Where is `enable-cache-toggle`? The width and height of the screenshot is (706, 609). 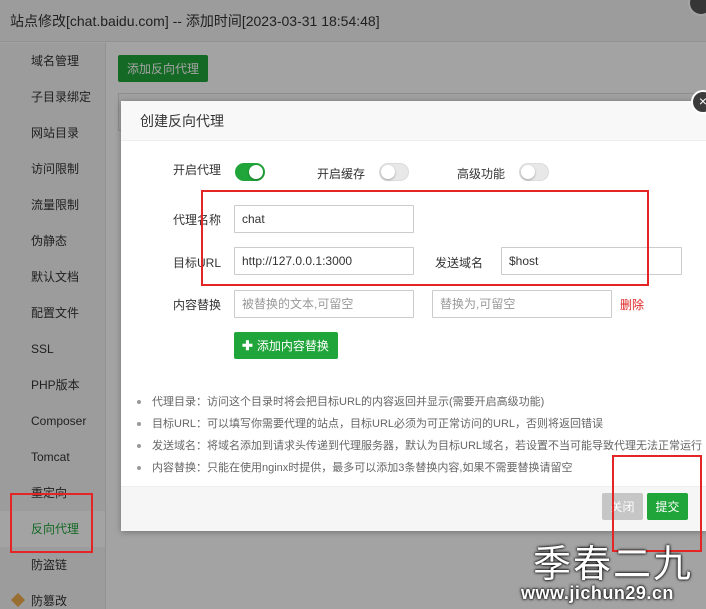
enable-cache-toggle is located at coordinates (394, 172).